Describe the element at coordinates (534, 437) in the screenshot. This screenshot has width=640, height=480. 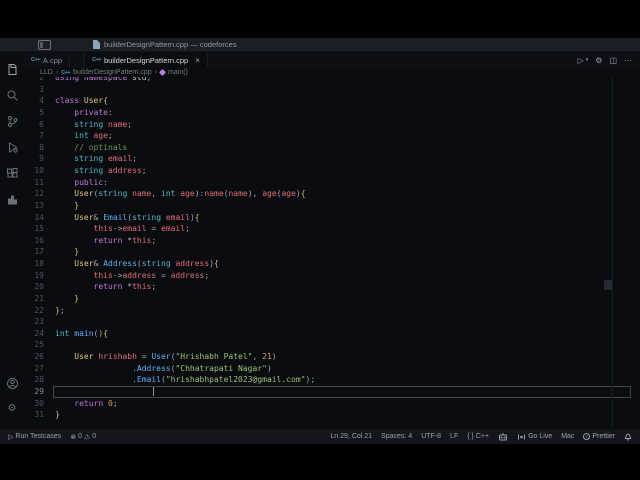
I see `go-live-button: Go Live` at that location.